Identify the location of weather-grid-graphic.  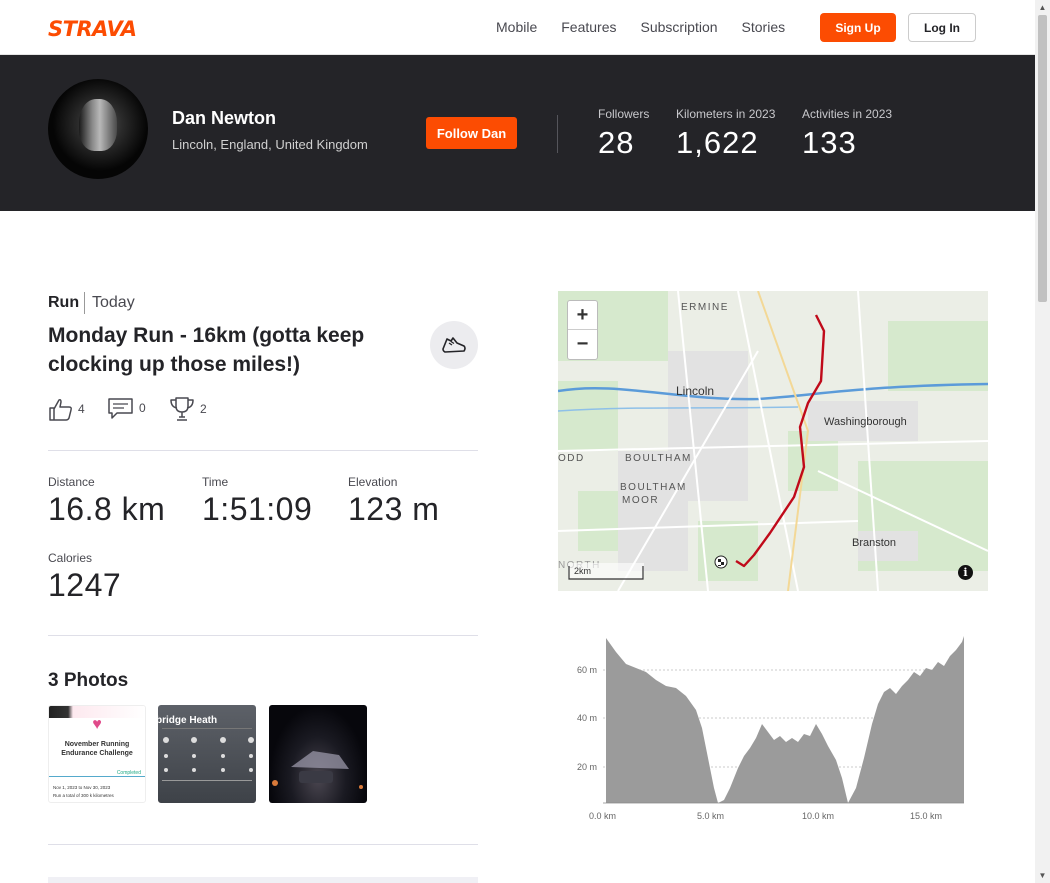
(208, 754).